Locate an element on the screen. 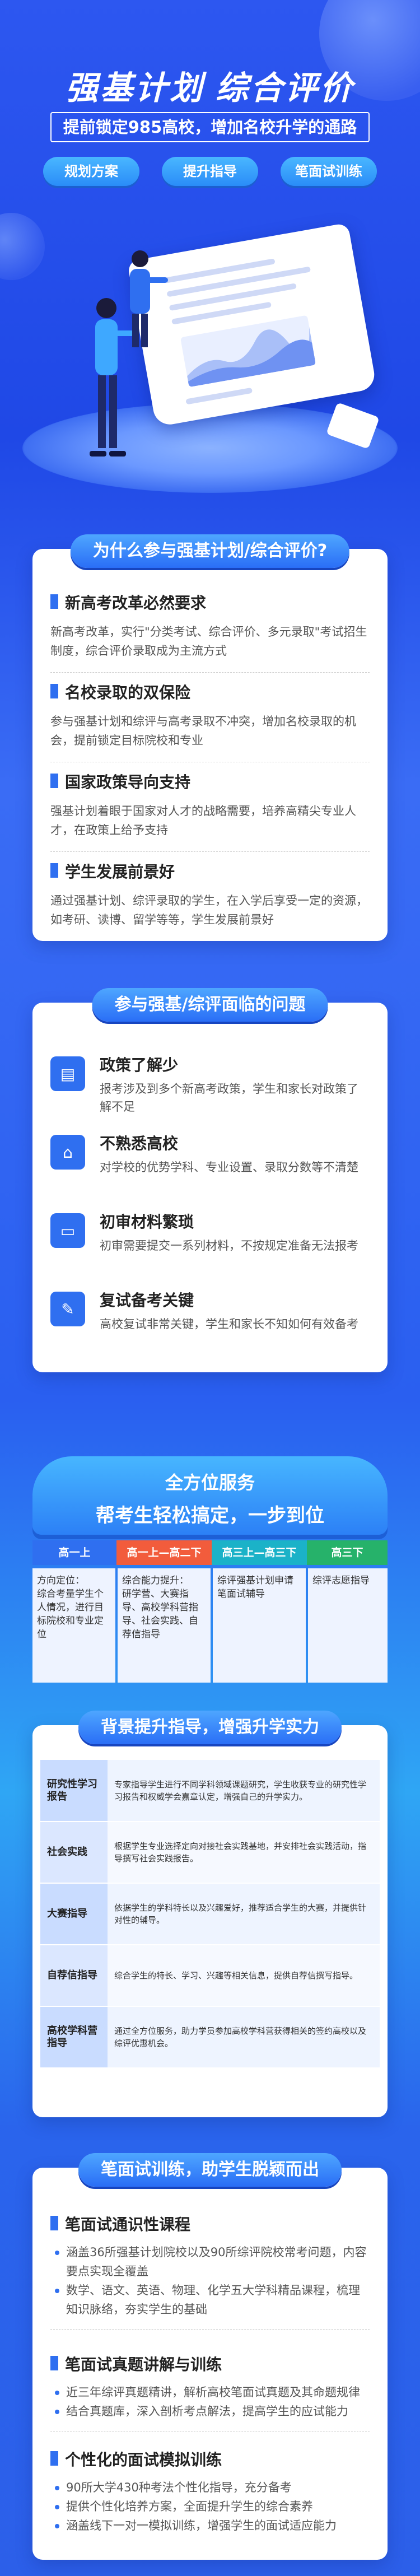 The image size is (420, 2576). row-key: 研究性学习报告 is located at coordinates (74, 1791).